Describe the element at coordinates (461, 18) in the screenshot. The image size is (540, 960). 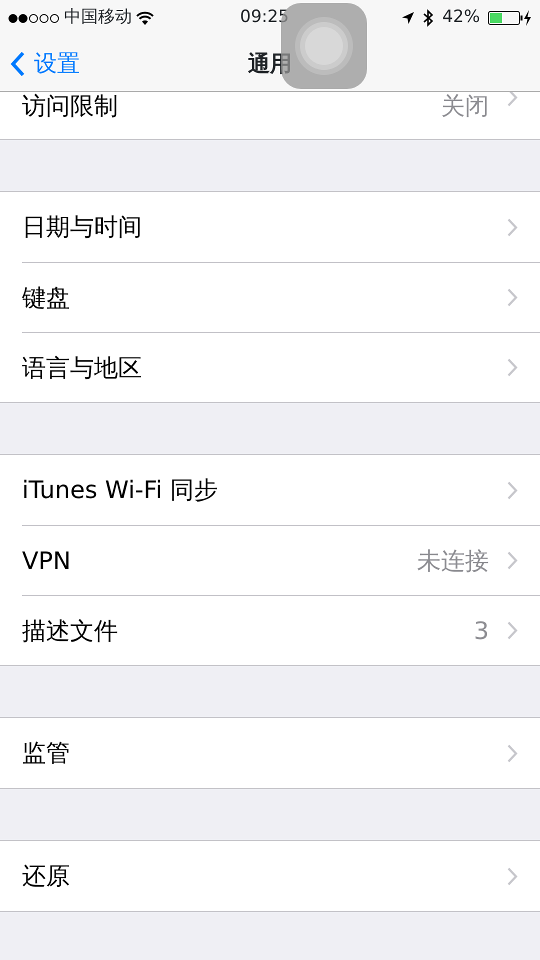
I see `battery-percentage: 42%` at that location.